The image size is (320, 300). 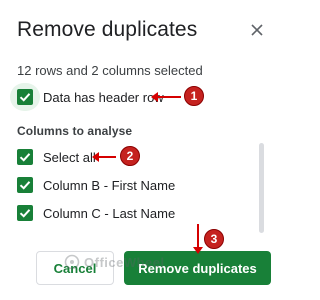 I want to click on annotation-badge-2: 2, so click(x=130, y=156).